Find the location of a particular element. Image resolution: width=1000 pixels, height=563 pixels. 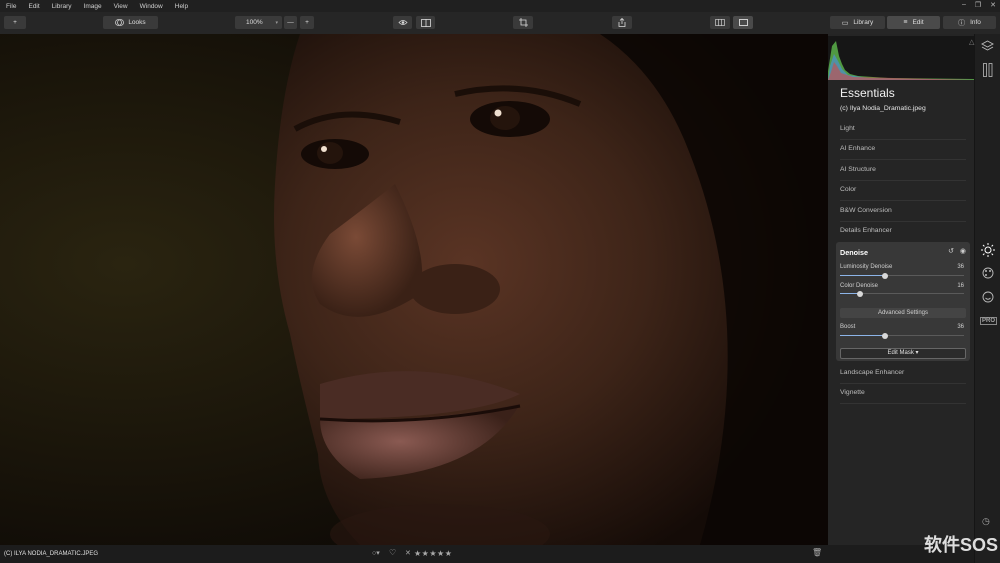

tab-info: ⓘ Info is located at coordinates (969, 22).